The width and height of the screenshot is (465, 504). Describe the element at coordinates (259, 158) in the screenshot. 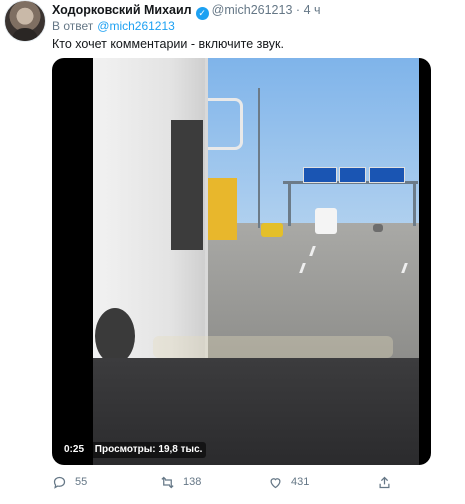

I see `light-pole` at that location.